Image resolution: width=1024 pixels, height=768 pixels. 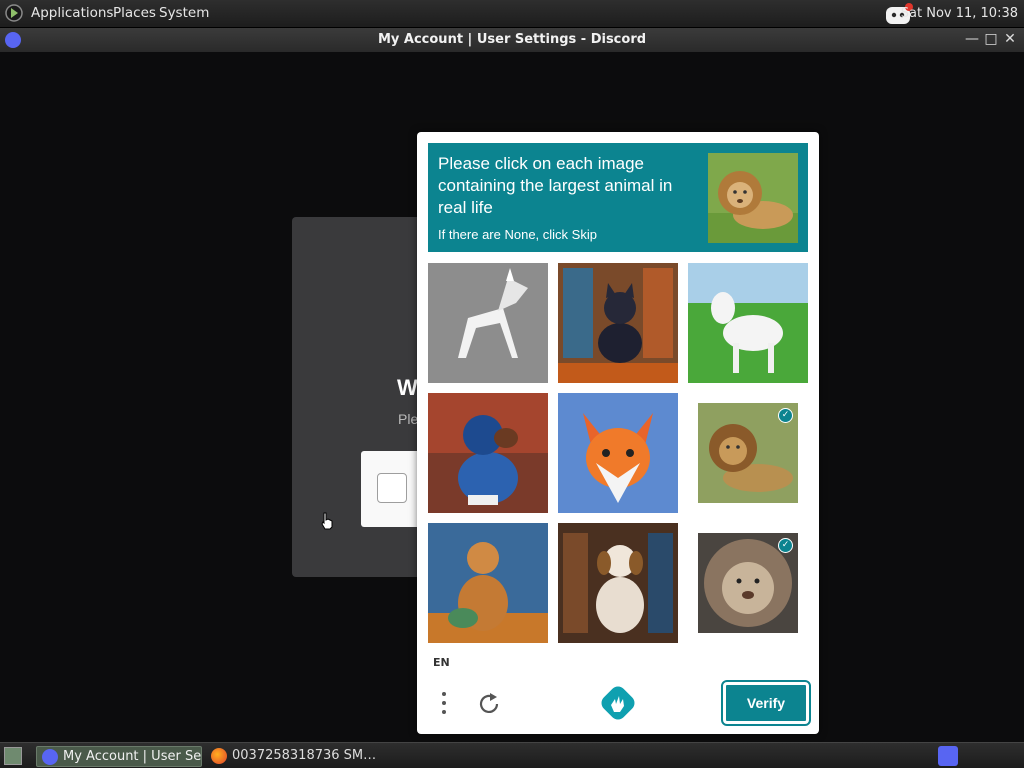 I want to click on white-paper-animal-image, so click(x=488, y=323).